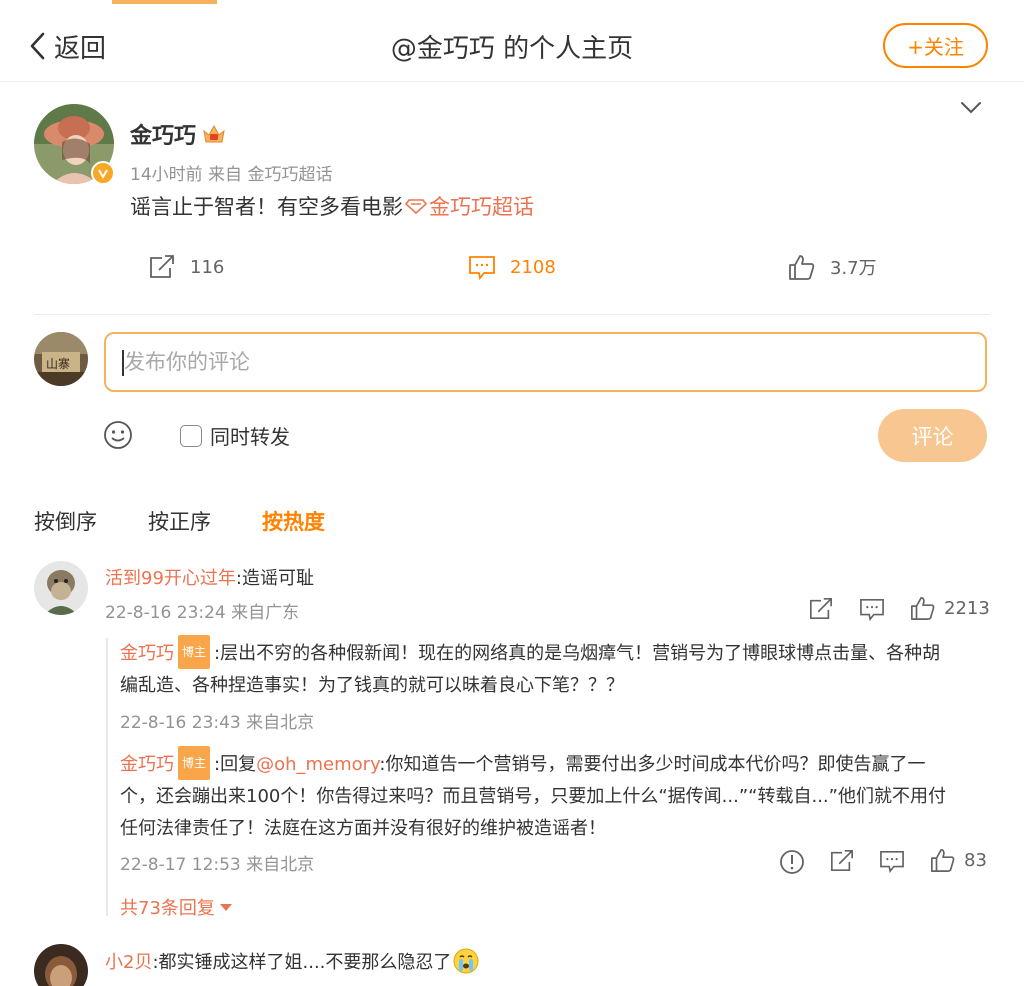 The width and height of the screenshot is (1024, 986). Describe the element at coordinates (935, 45) in the screenshot. I see `follow-button: +关注` at that location.